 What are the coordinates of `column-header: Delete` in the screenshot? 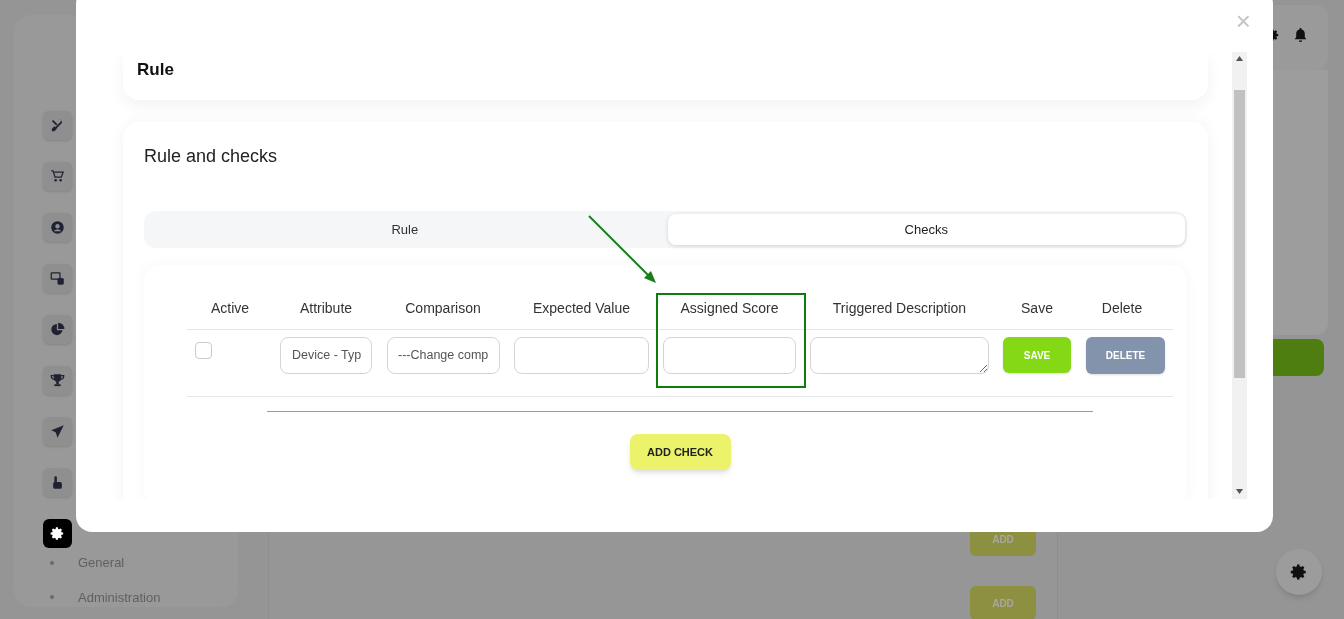 It's located at (1122, 308).